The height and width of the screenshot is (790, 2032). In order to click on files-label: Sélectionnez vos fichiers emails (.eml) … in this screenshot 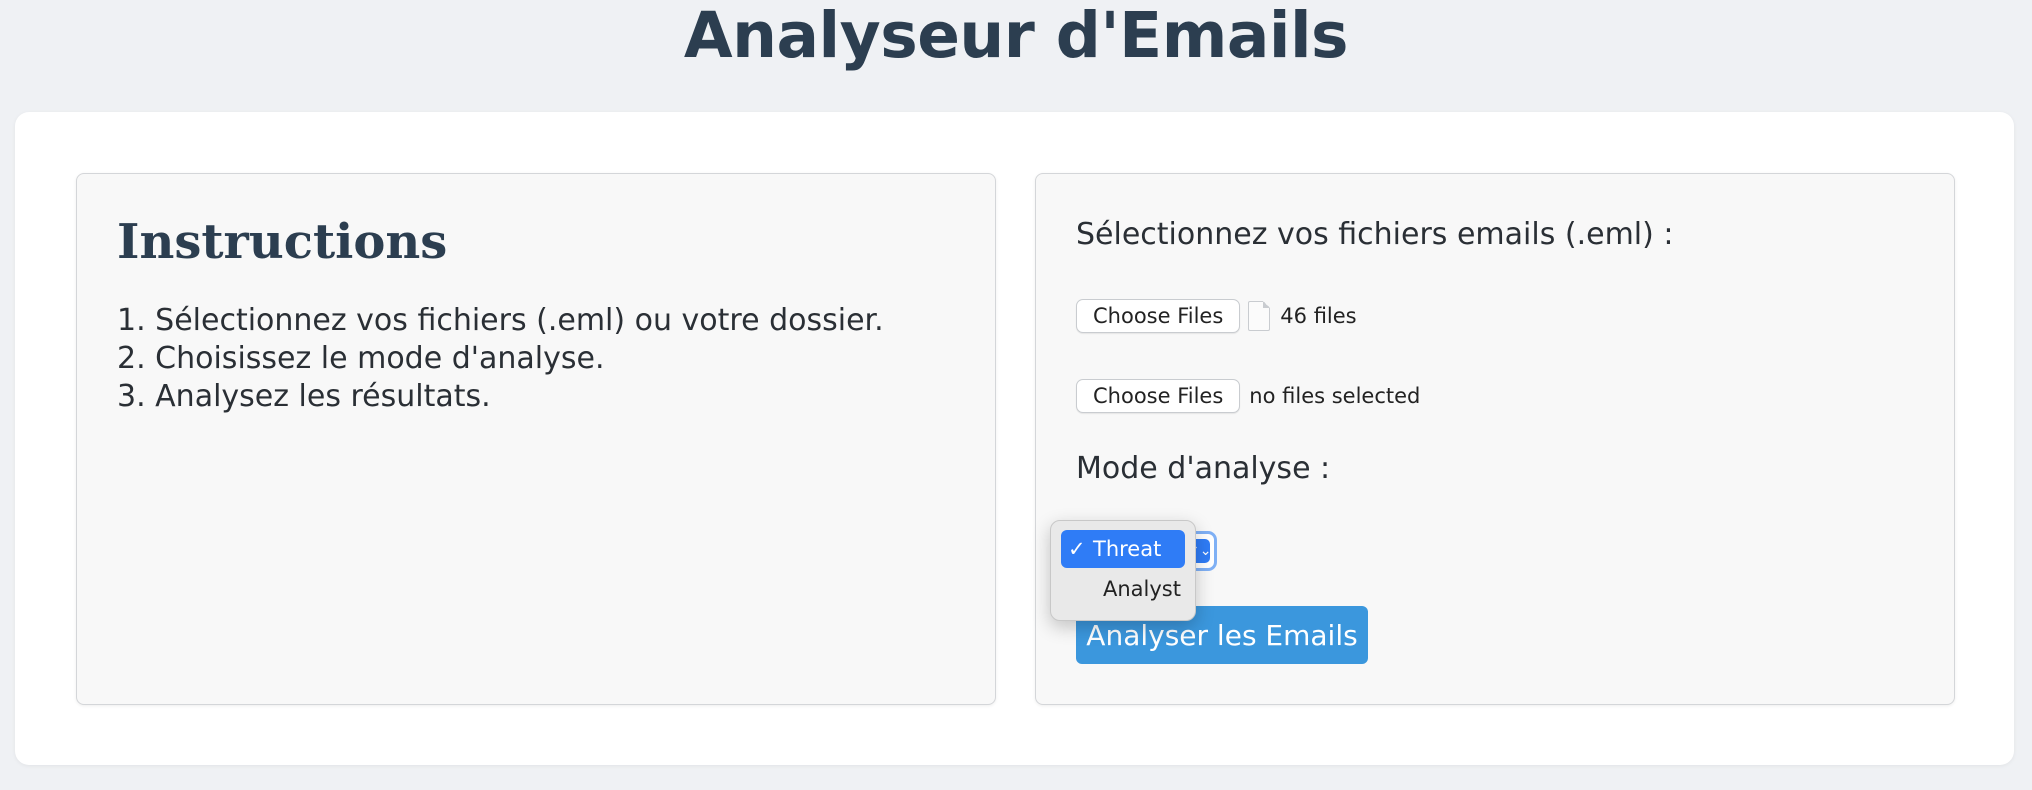, I will do `click(1375, 234)`.